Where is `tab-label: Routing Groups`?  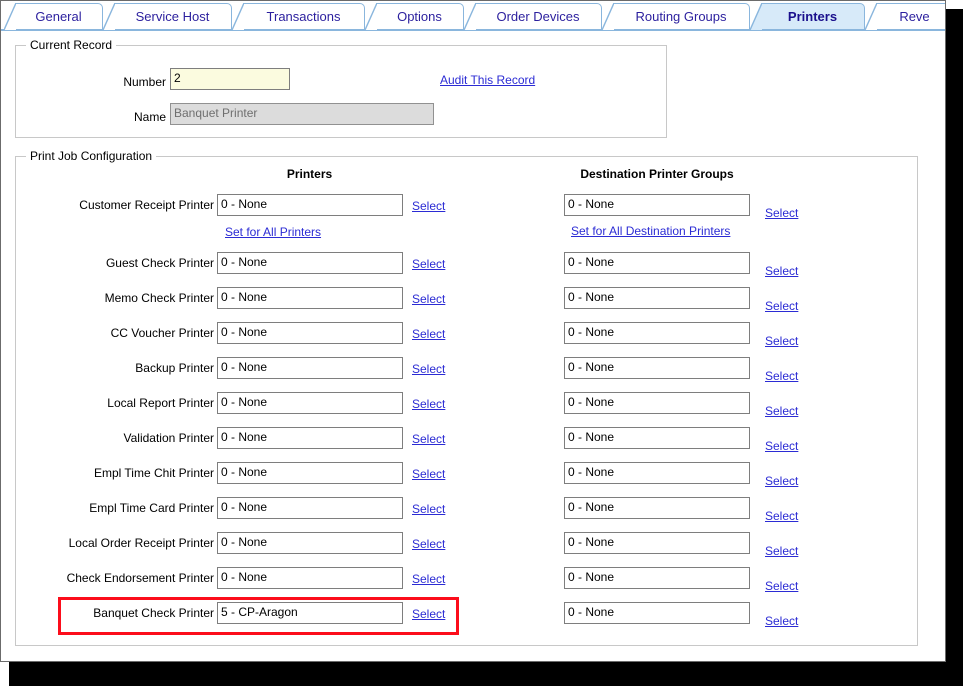 tab-label: Routing Groups is located at coordinates (681, 16).